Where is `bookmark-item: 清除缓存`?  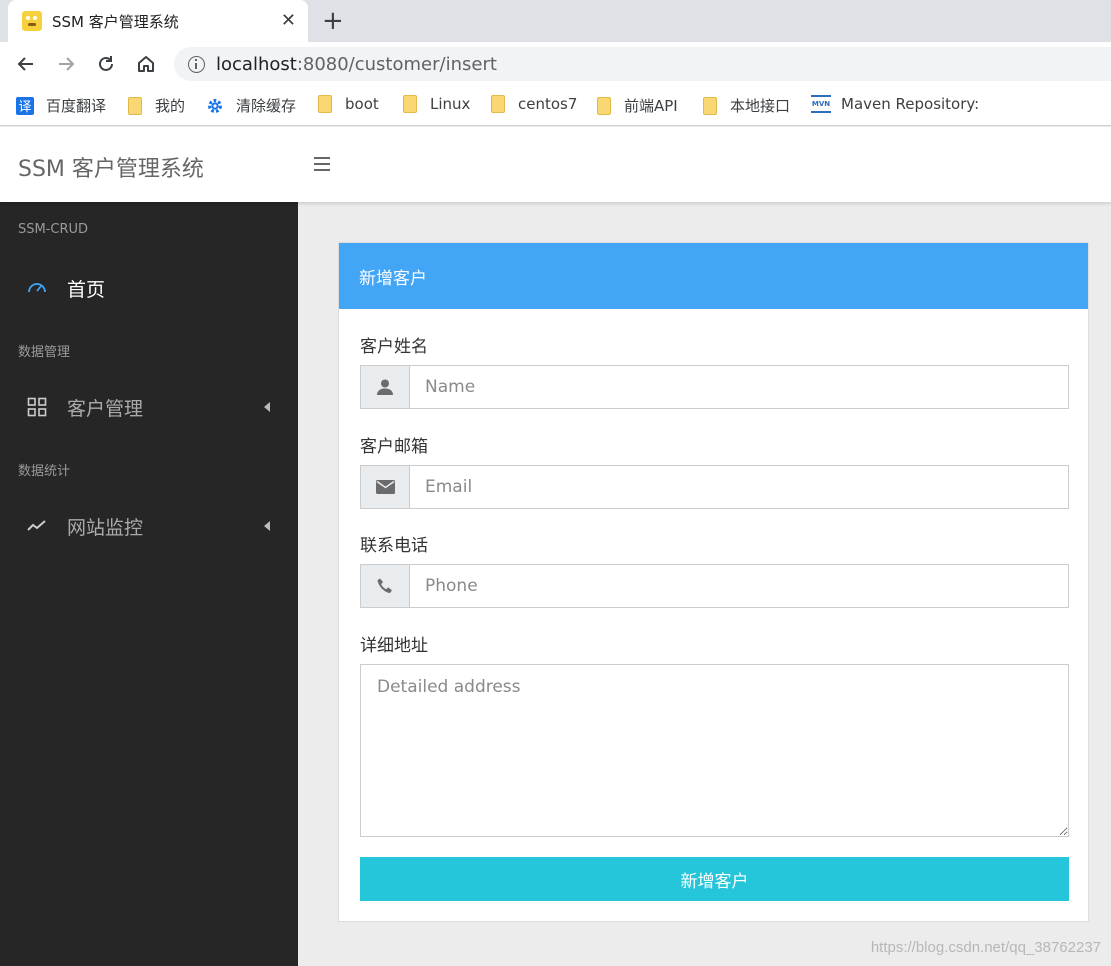
bookmark-item: 清除缓存 is located at coordinates (251, 105).